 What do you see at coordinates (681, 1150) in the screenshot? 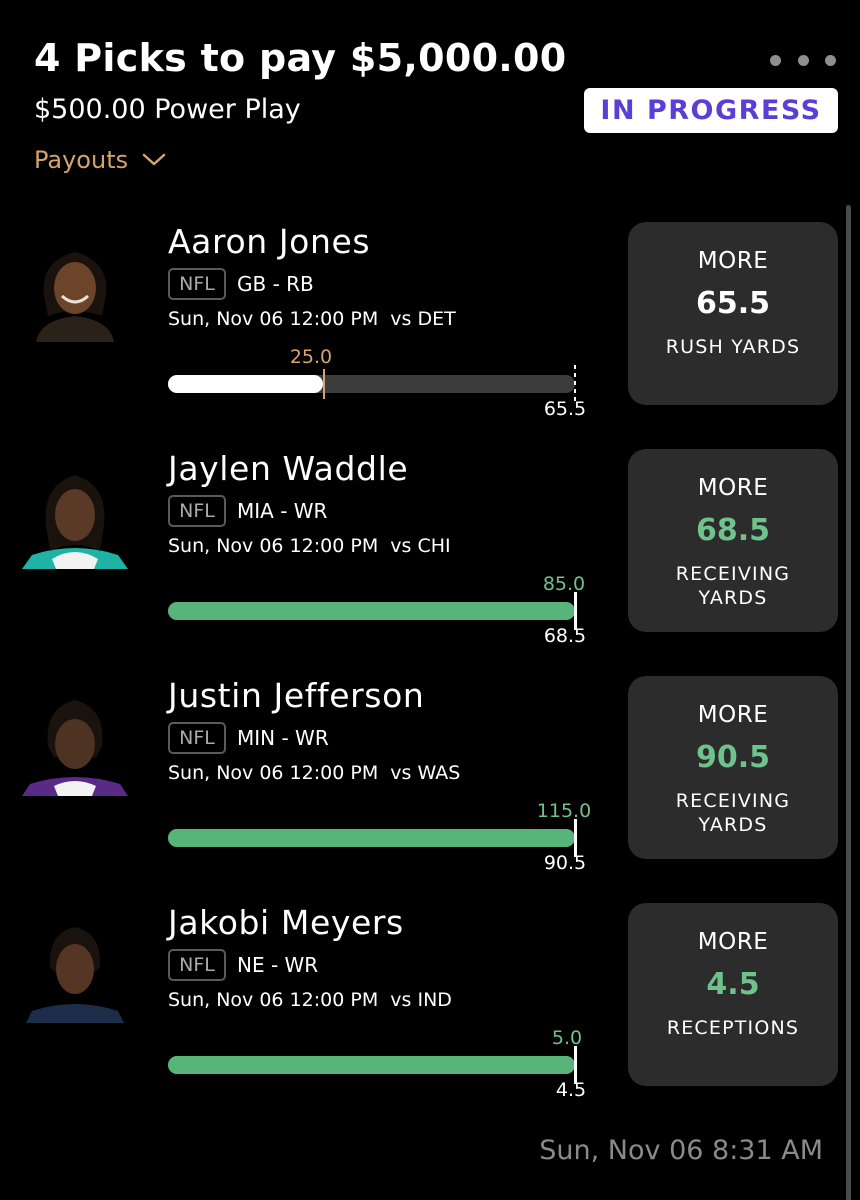
I see `timestamp: Sun, Nov 06 8:31 AM` at bounding box center [681, 1150].